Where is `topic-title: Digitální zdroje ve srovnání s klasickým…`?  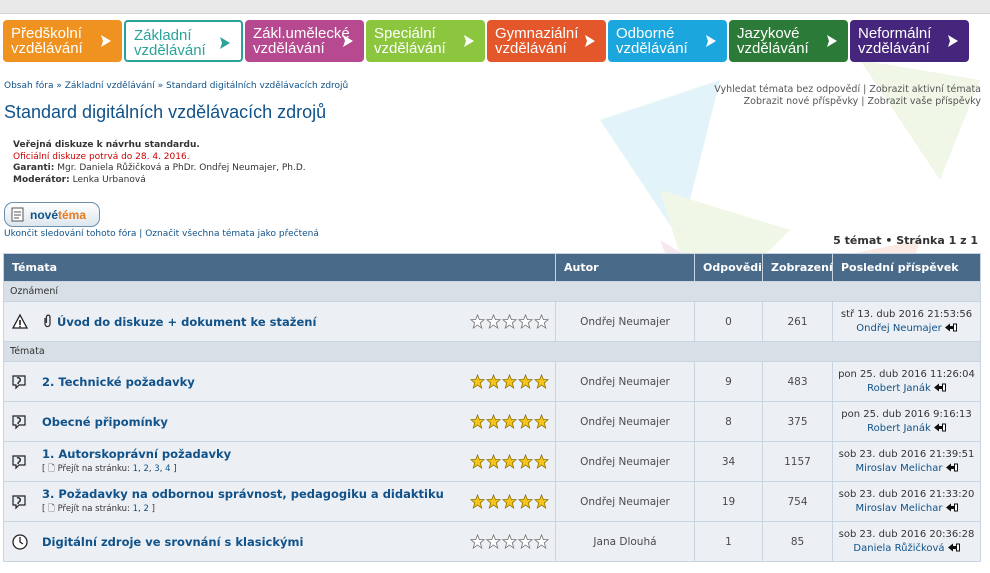
topic-title: Digitální zdroje ve srovnání s klasickým… is located at coordinates (172, 542).